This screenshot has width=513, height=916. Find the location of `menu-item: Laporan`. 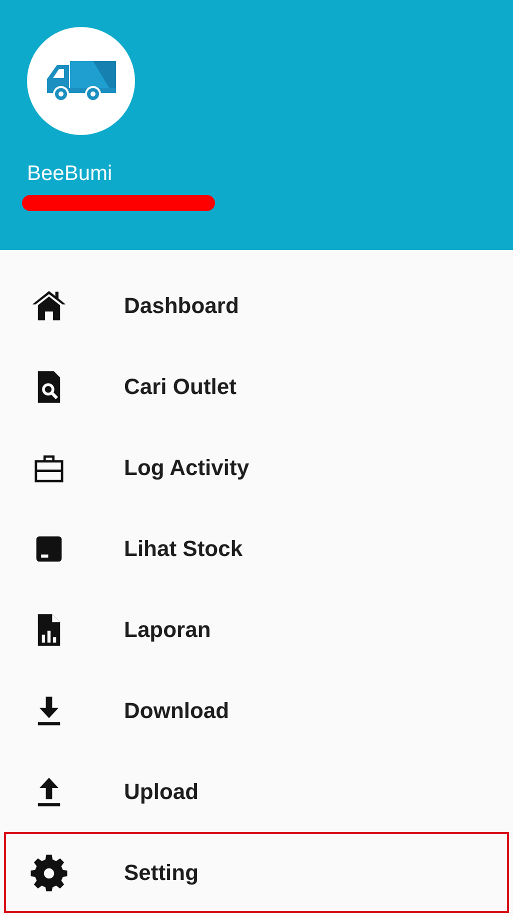

menu-item: Laporan is located at coordinates (256, 629).